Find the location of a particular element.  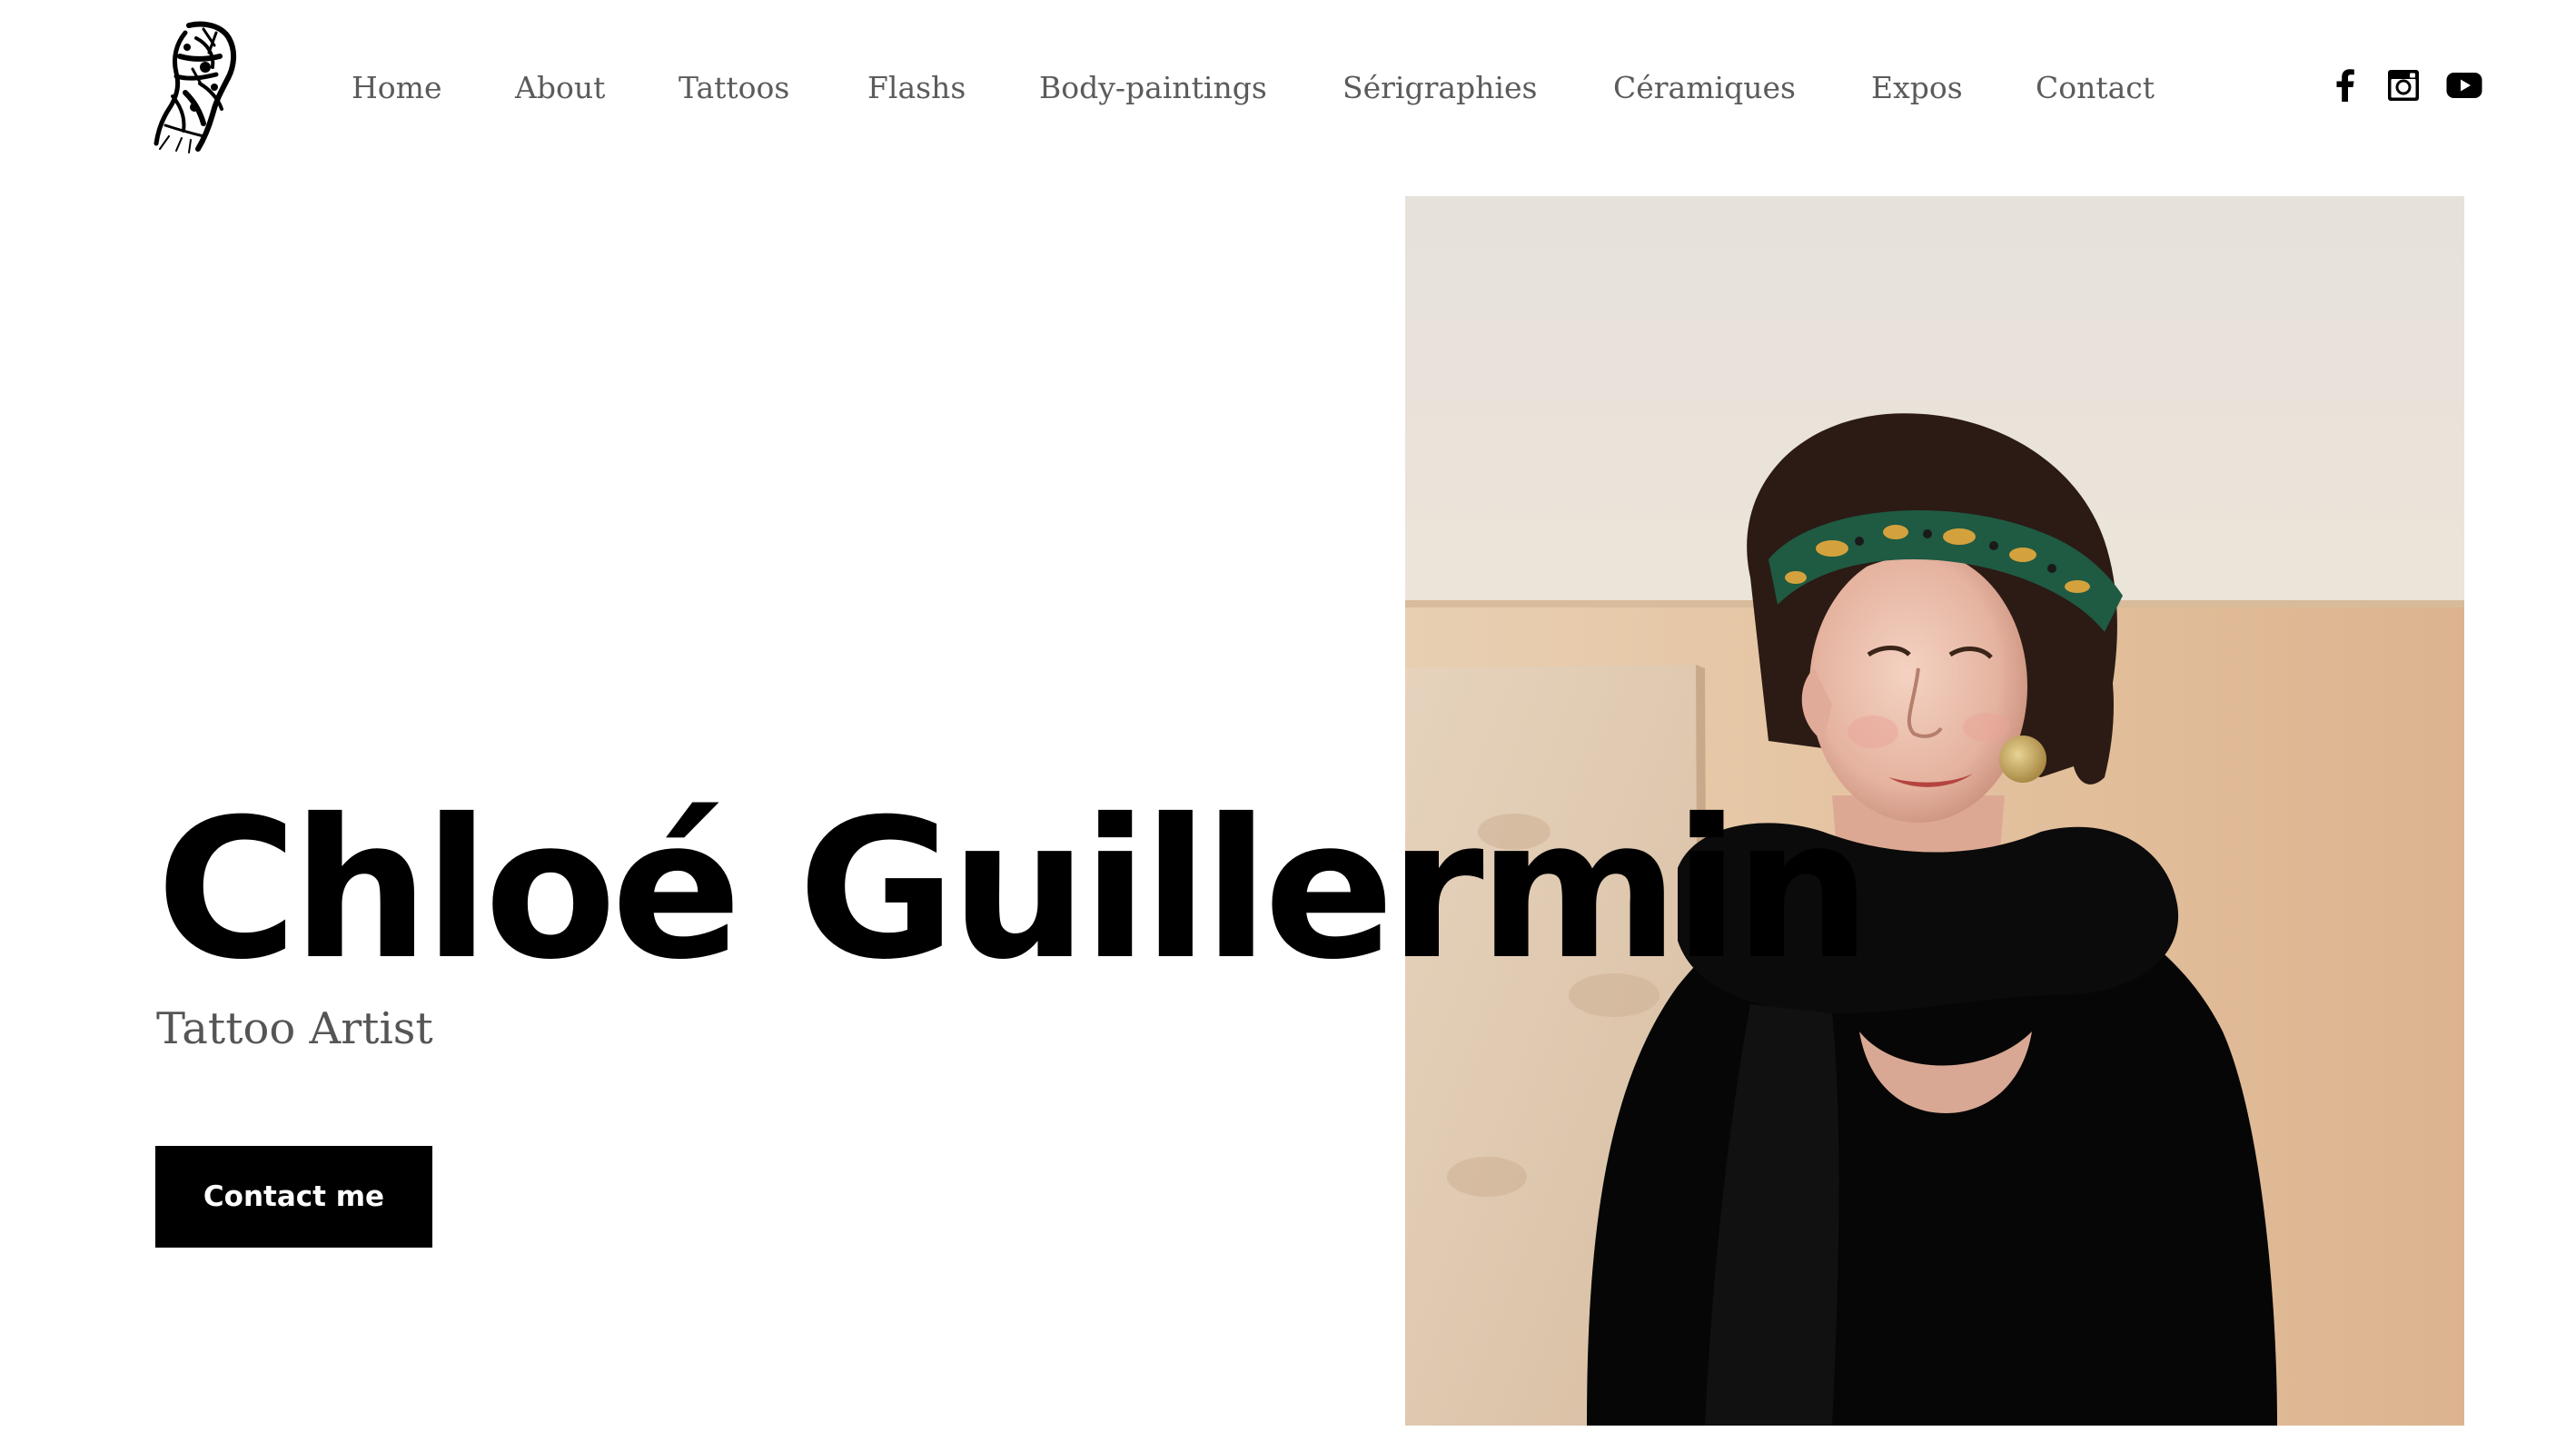

youtube-link is located at coordinates (2464, 85).